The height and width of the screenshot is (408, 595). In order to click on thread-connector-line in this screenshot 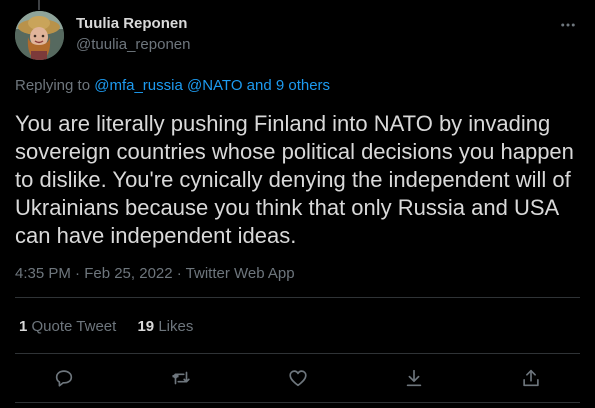, I will do `click(39, 5)`.